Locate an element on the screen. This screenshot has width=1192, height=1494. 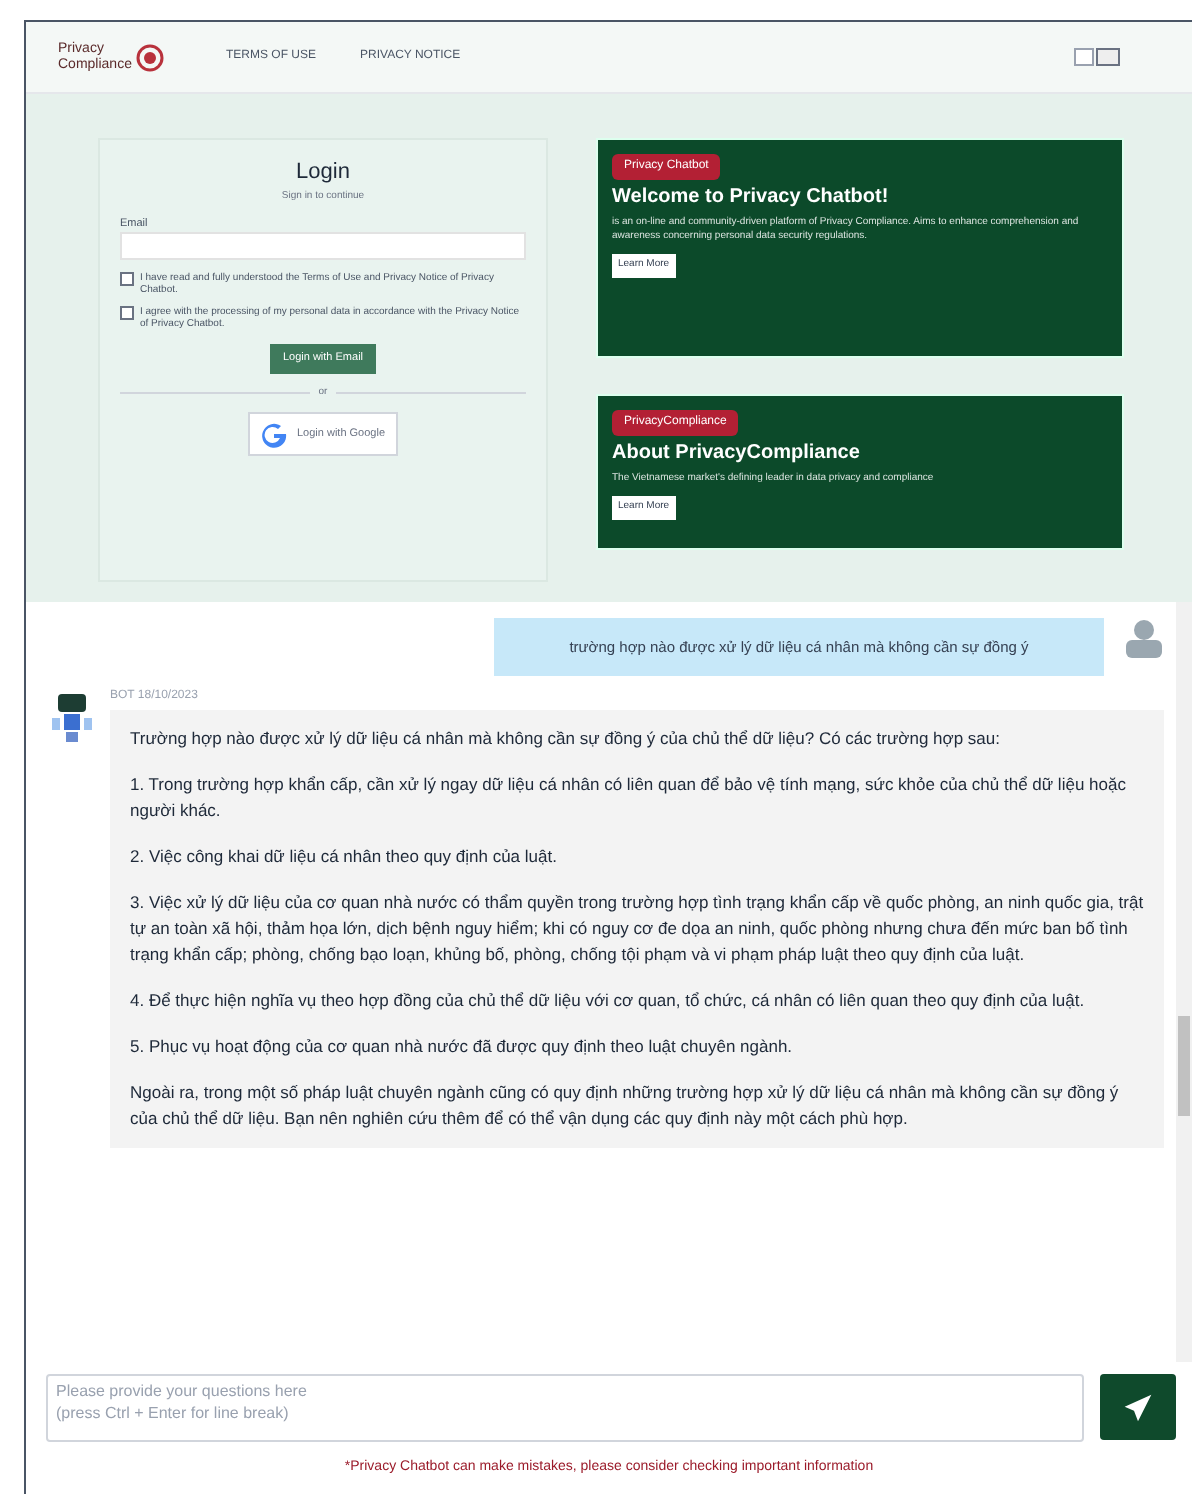
message-text: 2. Việc công khai dữ liệu cá nhân theo quy định của luật. is located at coordinates (344, 857).